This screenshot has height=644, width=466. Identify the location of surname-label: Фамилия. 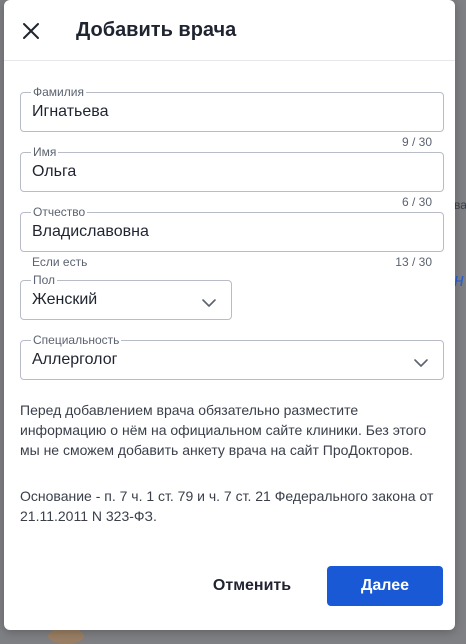
(58, 92).